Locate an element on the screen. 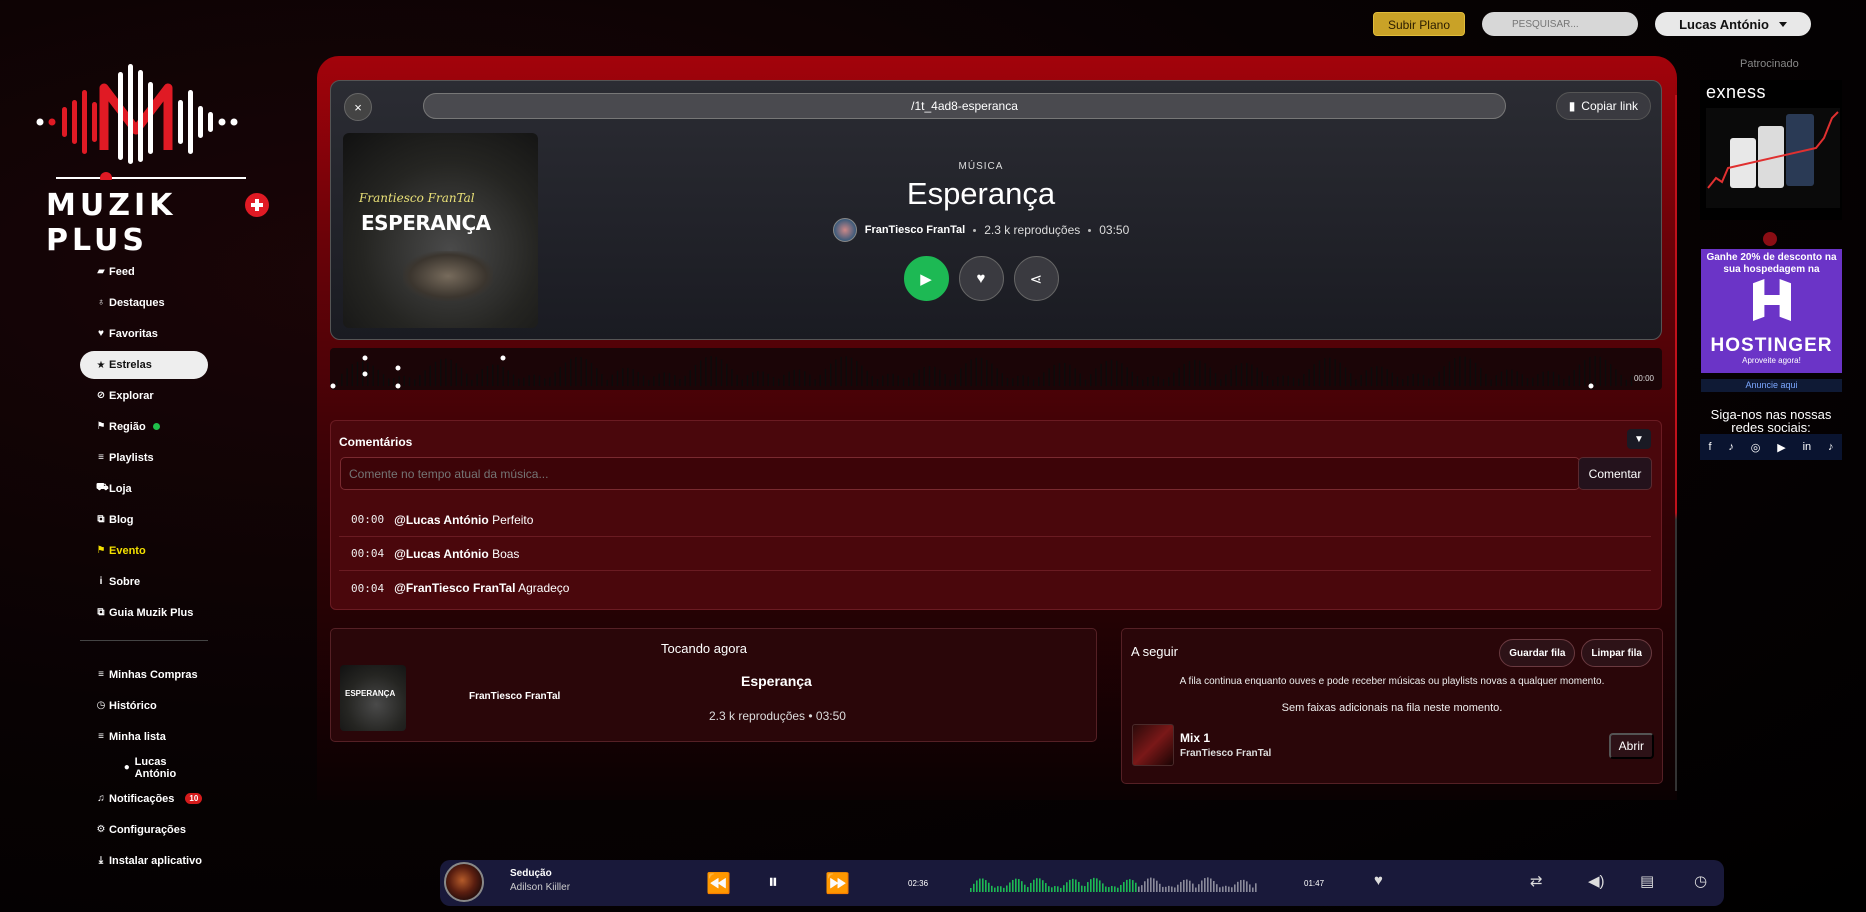 The height and width of the screenshot is (912, 1866). sidebar-item-regiao: ⚑ Região is located at coordinates (144, 426).